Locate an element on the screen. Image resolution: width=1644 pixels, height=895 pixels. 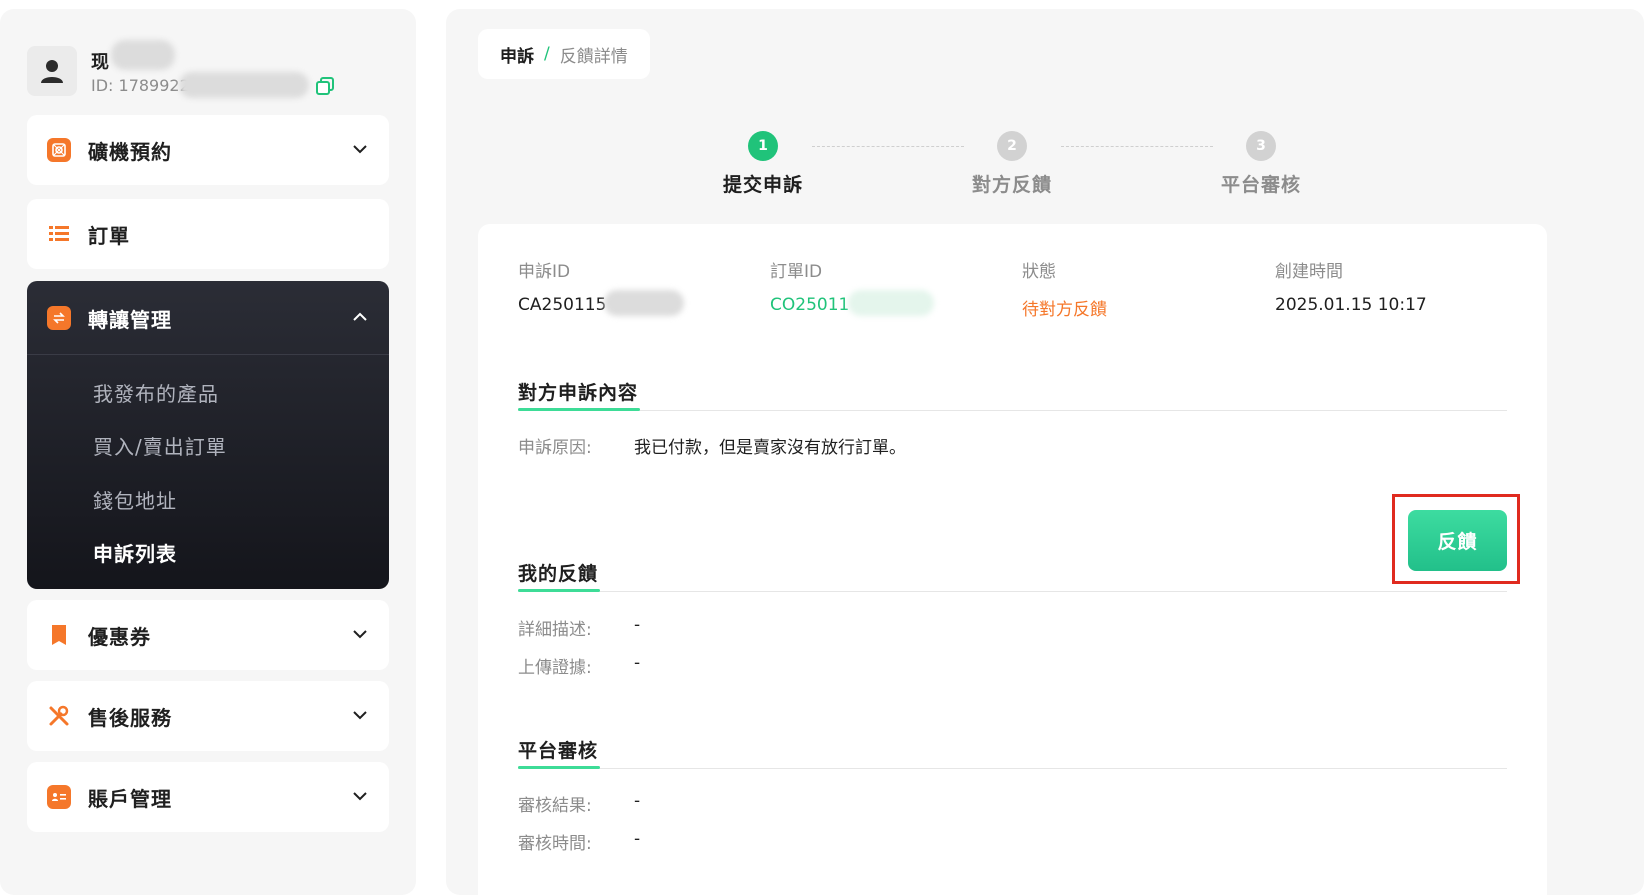
account-card-icon is located at coordinates (59, 797).